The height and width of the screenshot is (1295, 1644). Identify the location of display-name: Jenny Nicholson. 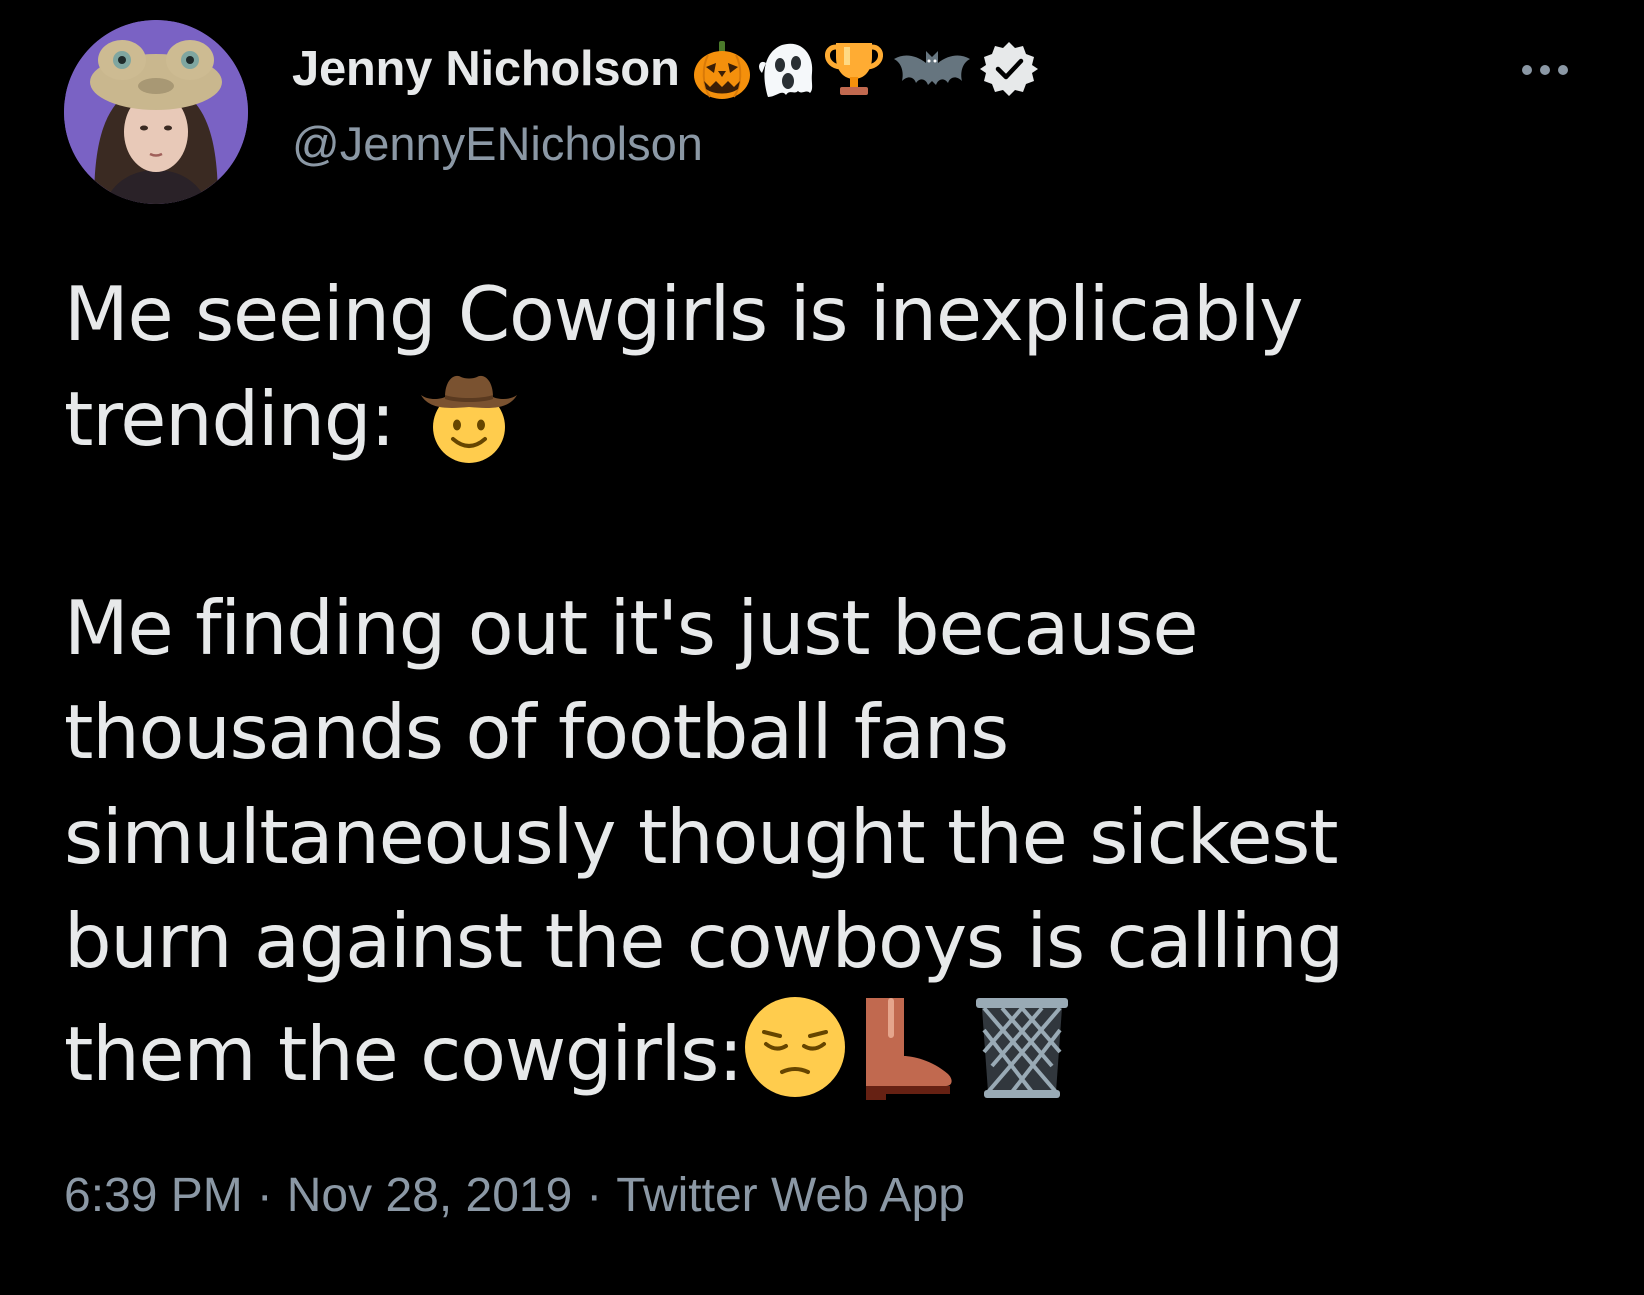
(486, 69).